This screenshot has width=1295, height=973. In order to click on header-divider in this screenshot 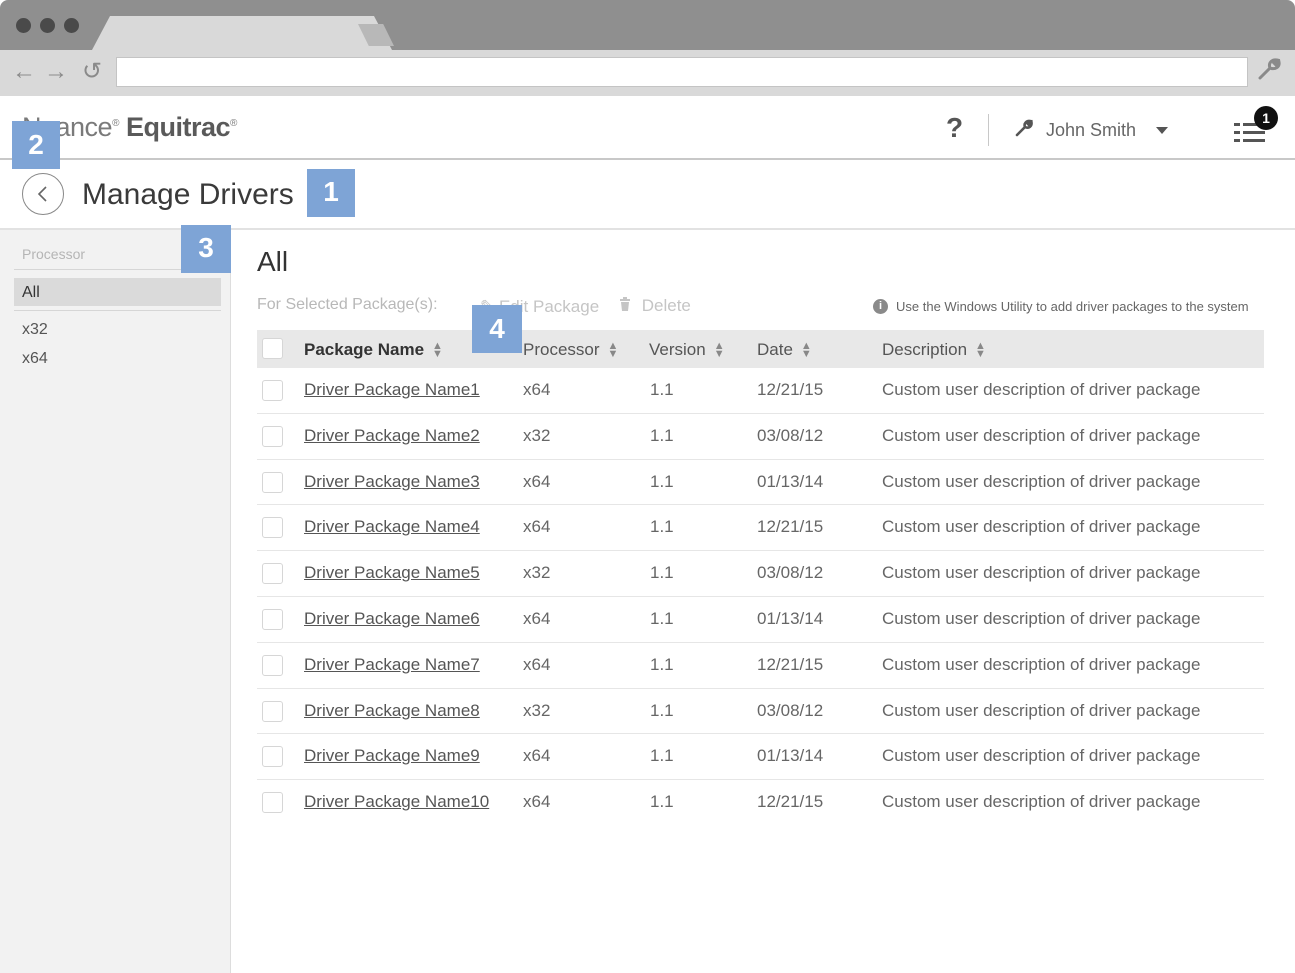, I will do `click(988, 130)`.